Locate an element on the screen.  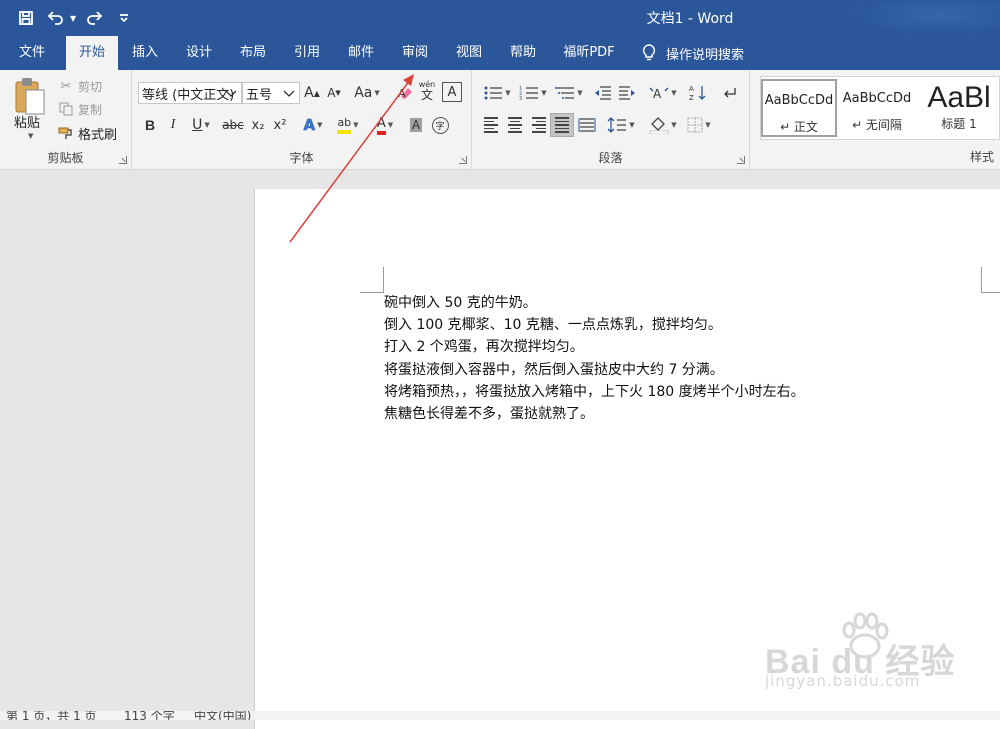
text-effects-button: A ▼ is located at coordinates (313, 125).